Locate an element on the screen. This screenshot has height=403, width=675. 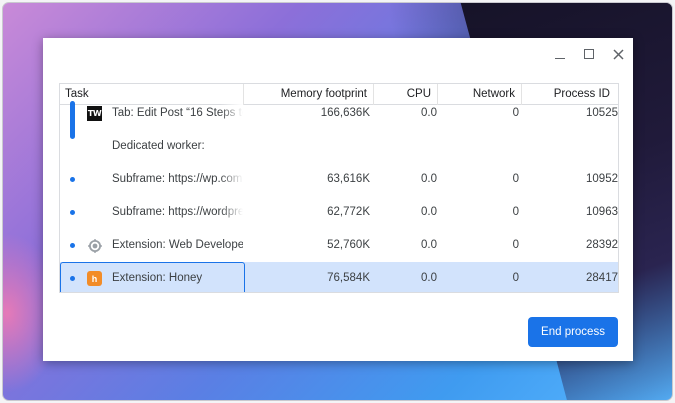
honey-icon: h is located at coordinates (94, 278).